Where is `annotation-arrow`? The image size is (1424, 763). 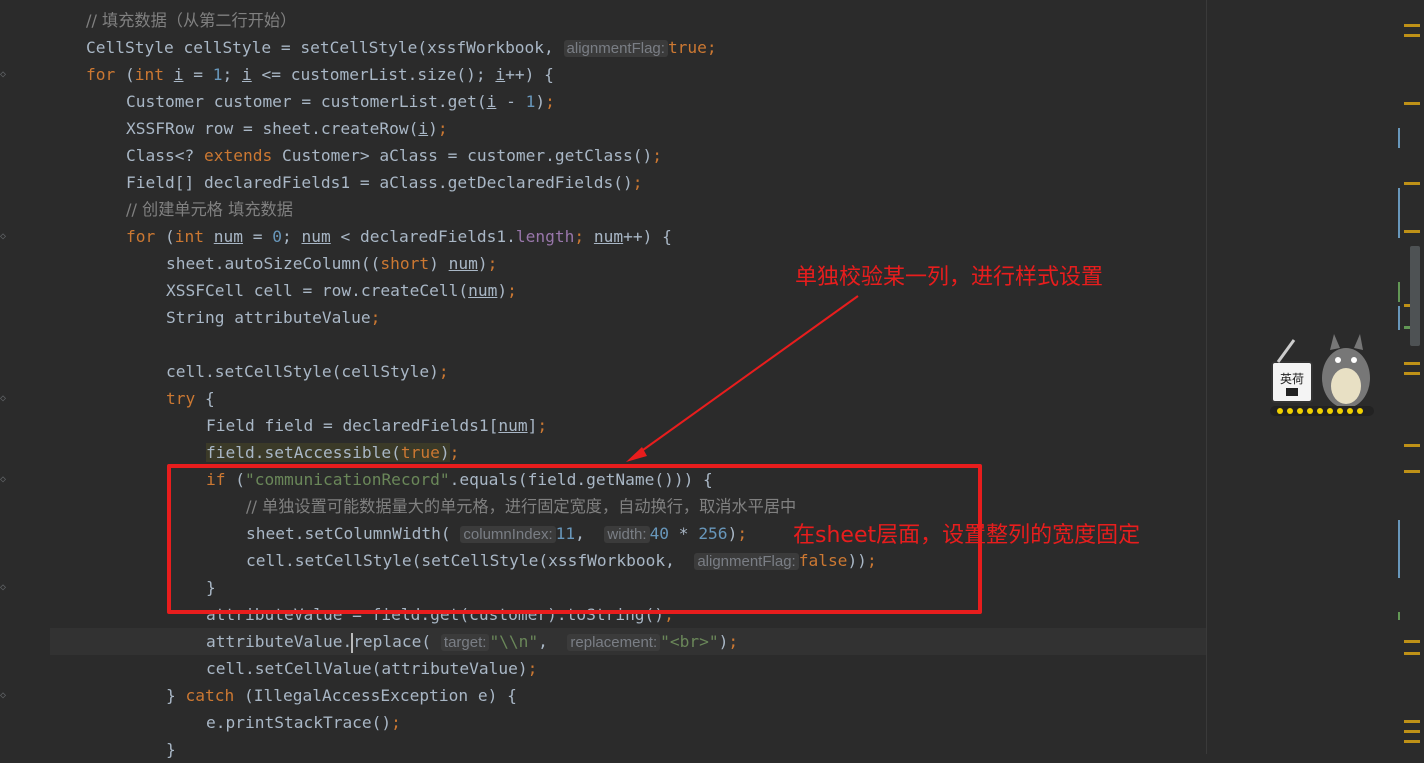 annotation-arrow is located at coordinates (742, 378).